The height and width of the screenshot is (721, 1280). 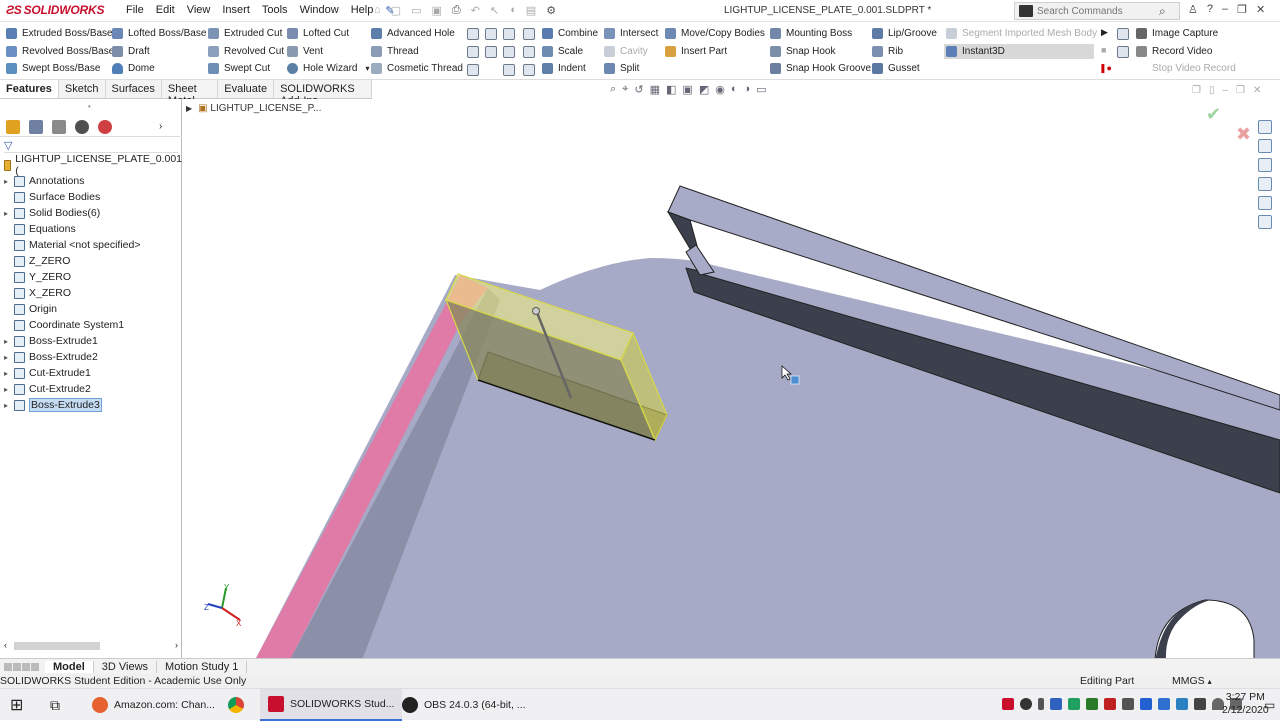 I want to click on file-properties-icon: ▤, so click(x=531, y=10).